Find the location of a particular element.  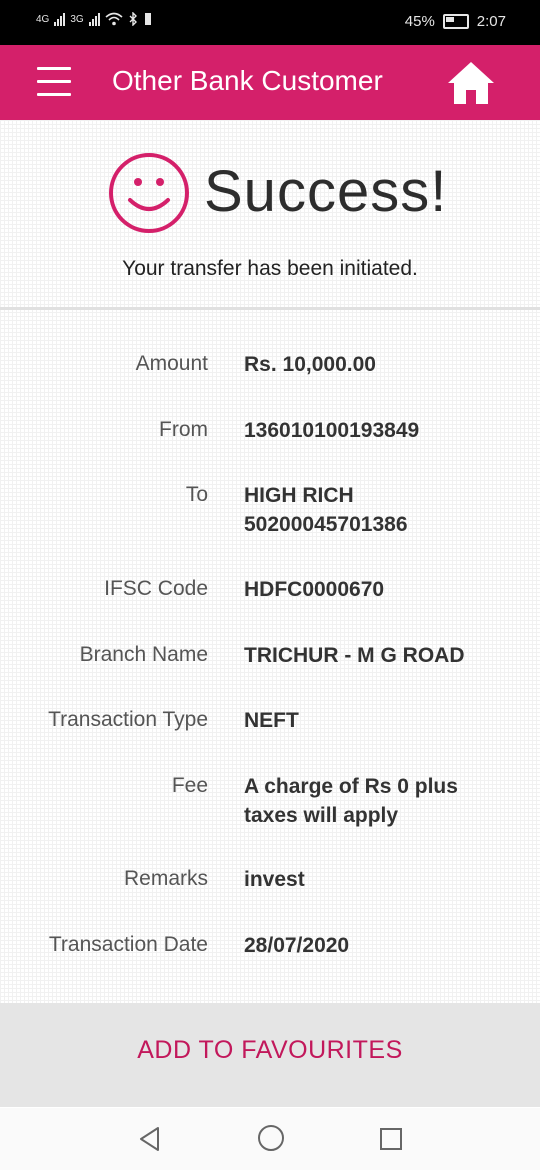

system-nav-bar is located at coordinates (270, 1139).